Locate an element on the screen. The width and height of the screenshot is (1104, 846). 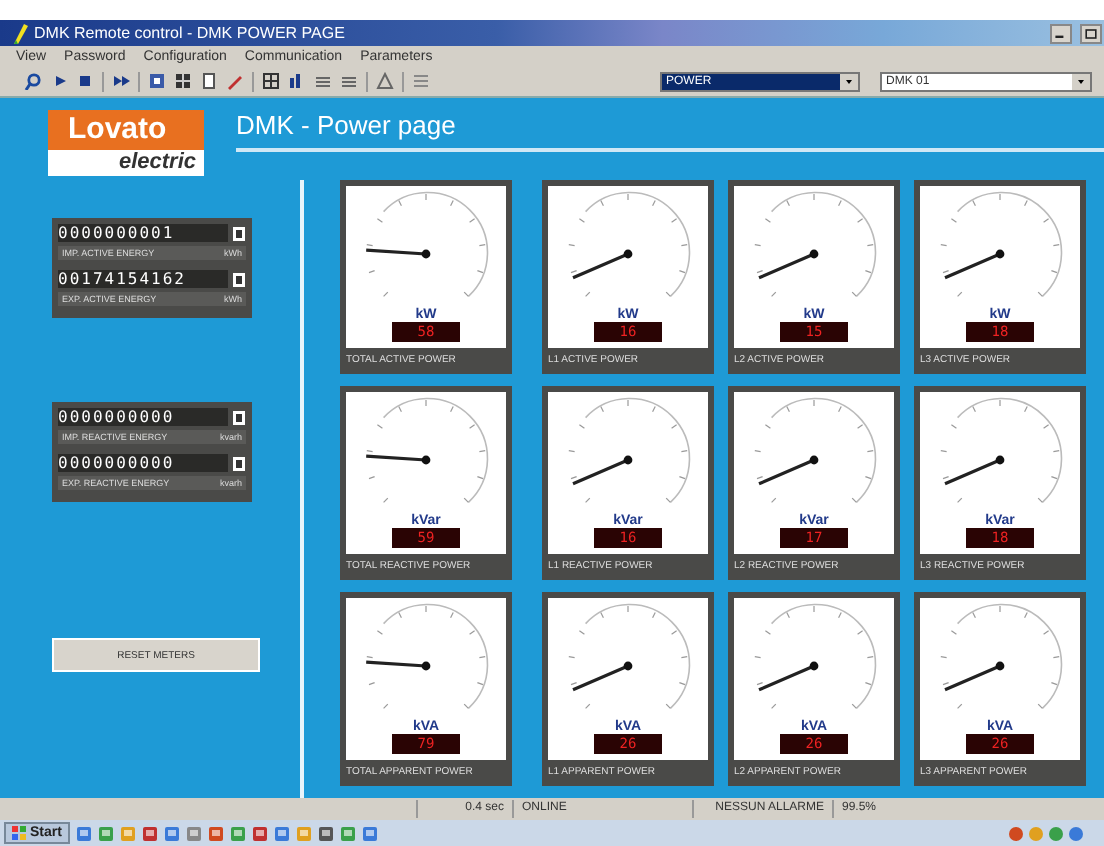
triangle-icon is located at coordinates (385, 81).